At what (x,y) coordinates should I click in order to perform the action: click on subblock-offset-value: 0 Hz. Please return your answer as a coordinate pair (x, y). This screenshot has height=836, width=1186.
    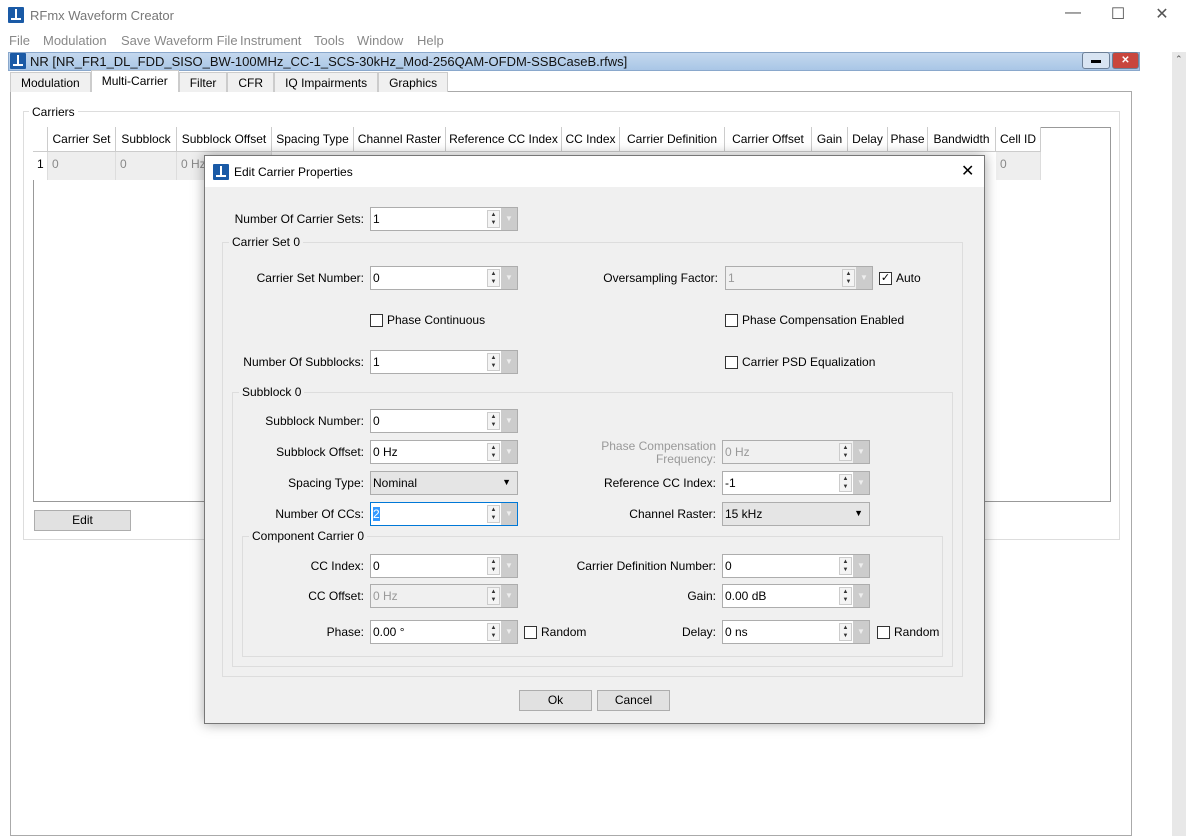
    Looking at the image, I should click on (385, 452).